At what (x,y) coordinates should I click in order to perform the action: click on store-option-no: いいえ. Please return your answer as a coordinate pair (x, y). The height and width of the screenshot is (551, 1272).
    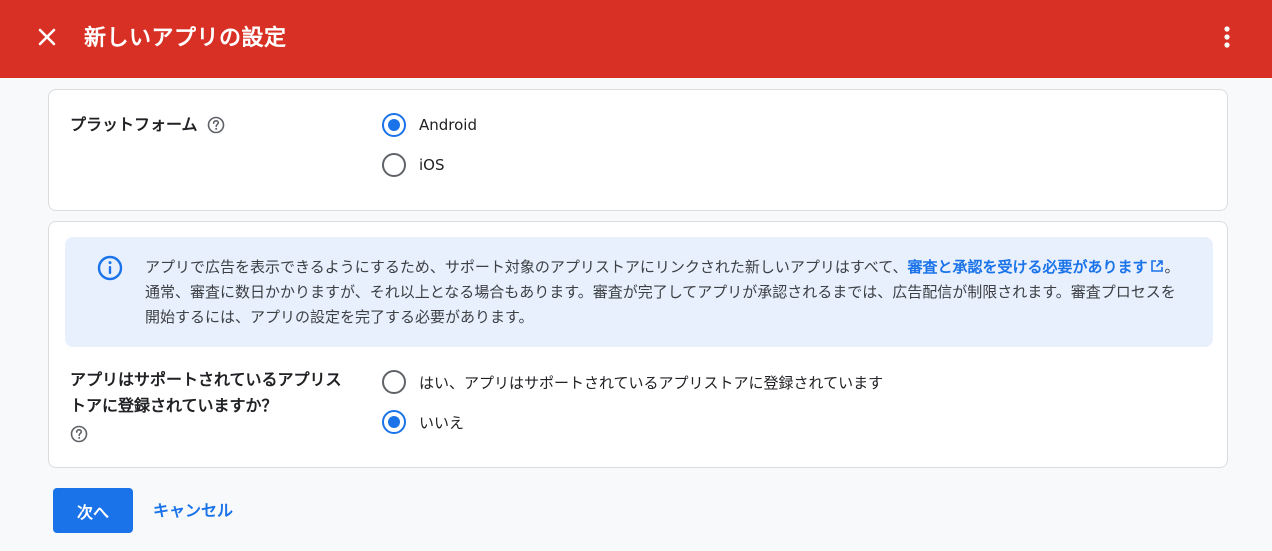
    Looking at the image, I should click on (423, 422).